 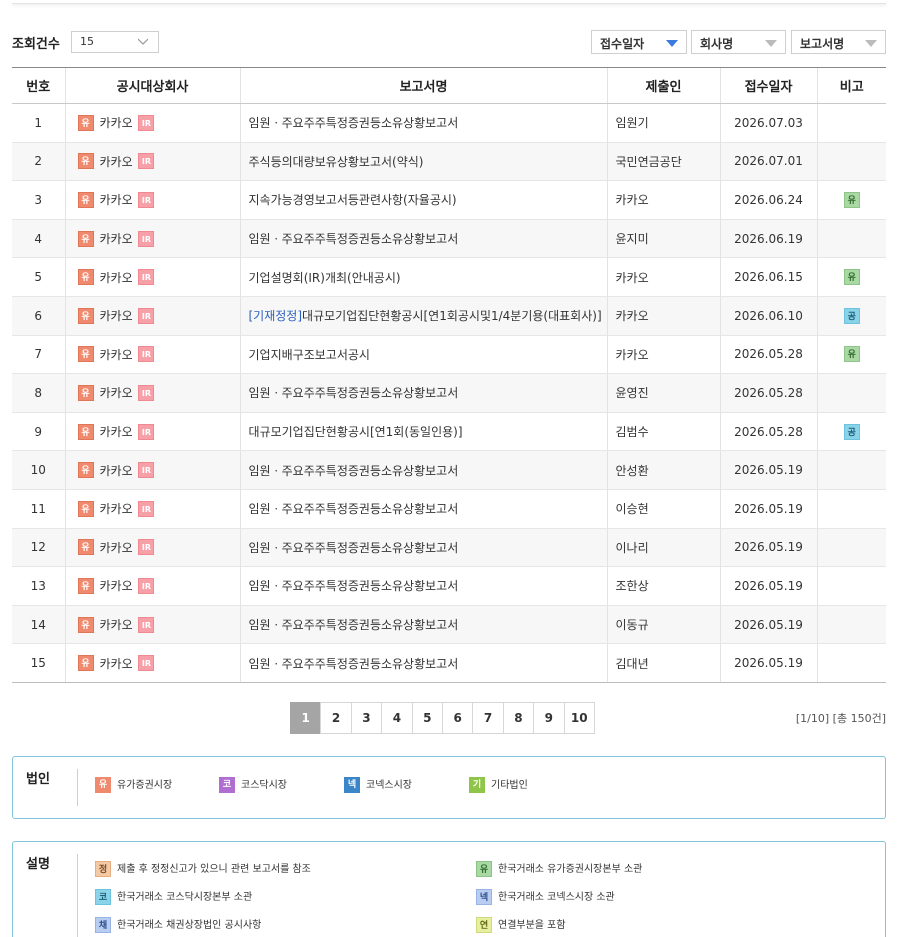 What do you see at coordinates (545, 896) in the screenshot?
I see `legend-item-krx-konex: 넥 한국거래소 코넥스시장 소관` at bounding box center [545, 896].